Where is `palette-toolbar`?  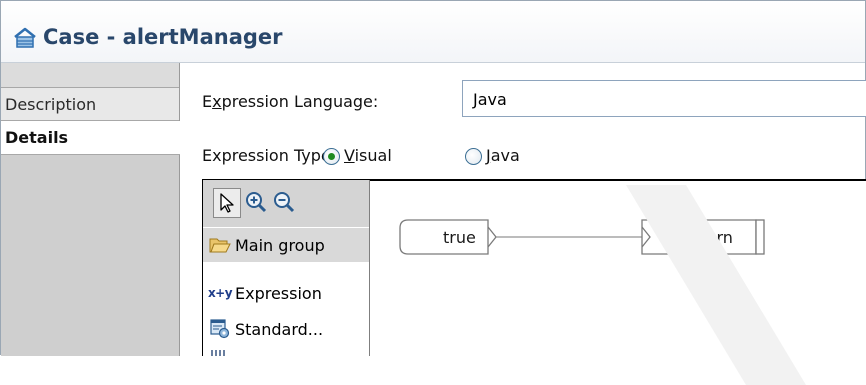 palette-toolbar is located at coordinates (286, 203).